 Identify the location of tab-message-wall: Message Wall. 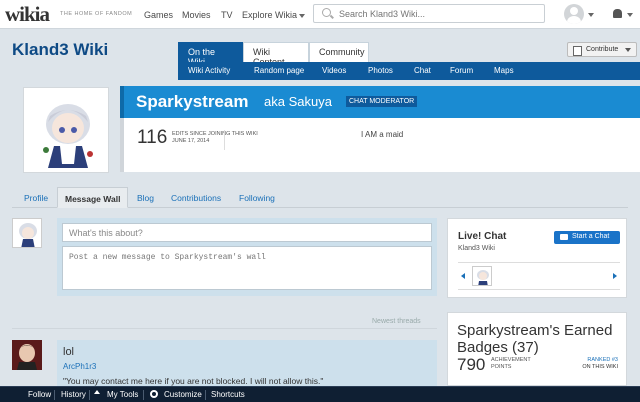
(93, 197).